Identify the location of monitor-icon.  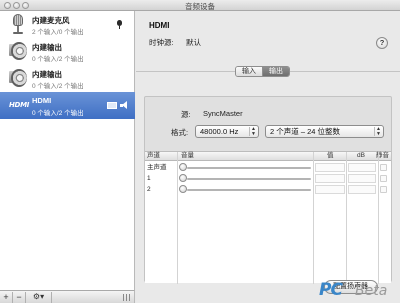
(112, 105).